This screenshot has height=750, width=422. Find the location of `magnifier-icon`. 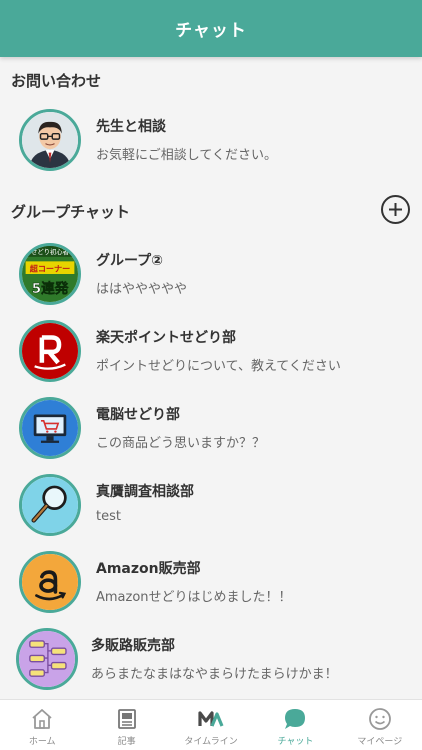

magnifier-icon is located at coordinates (50, 505).